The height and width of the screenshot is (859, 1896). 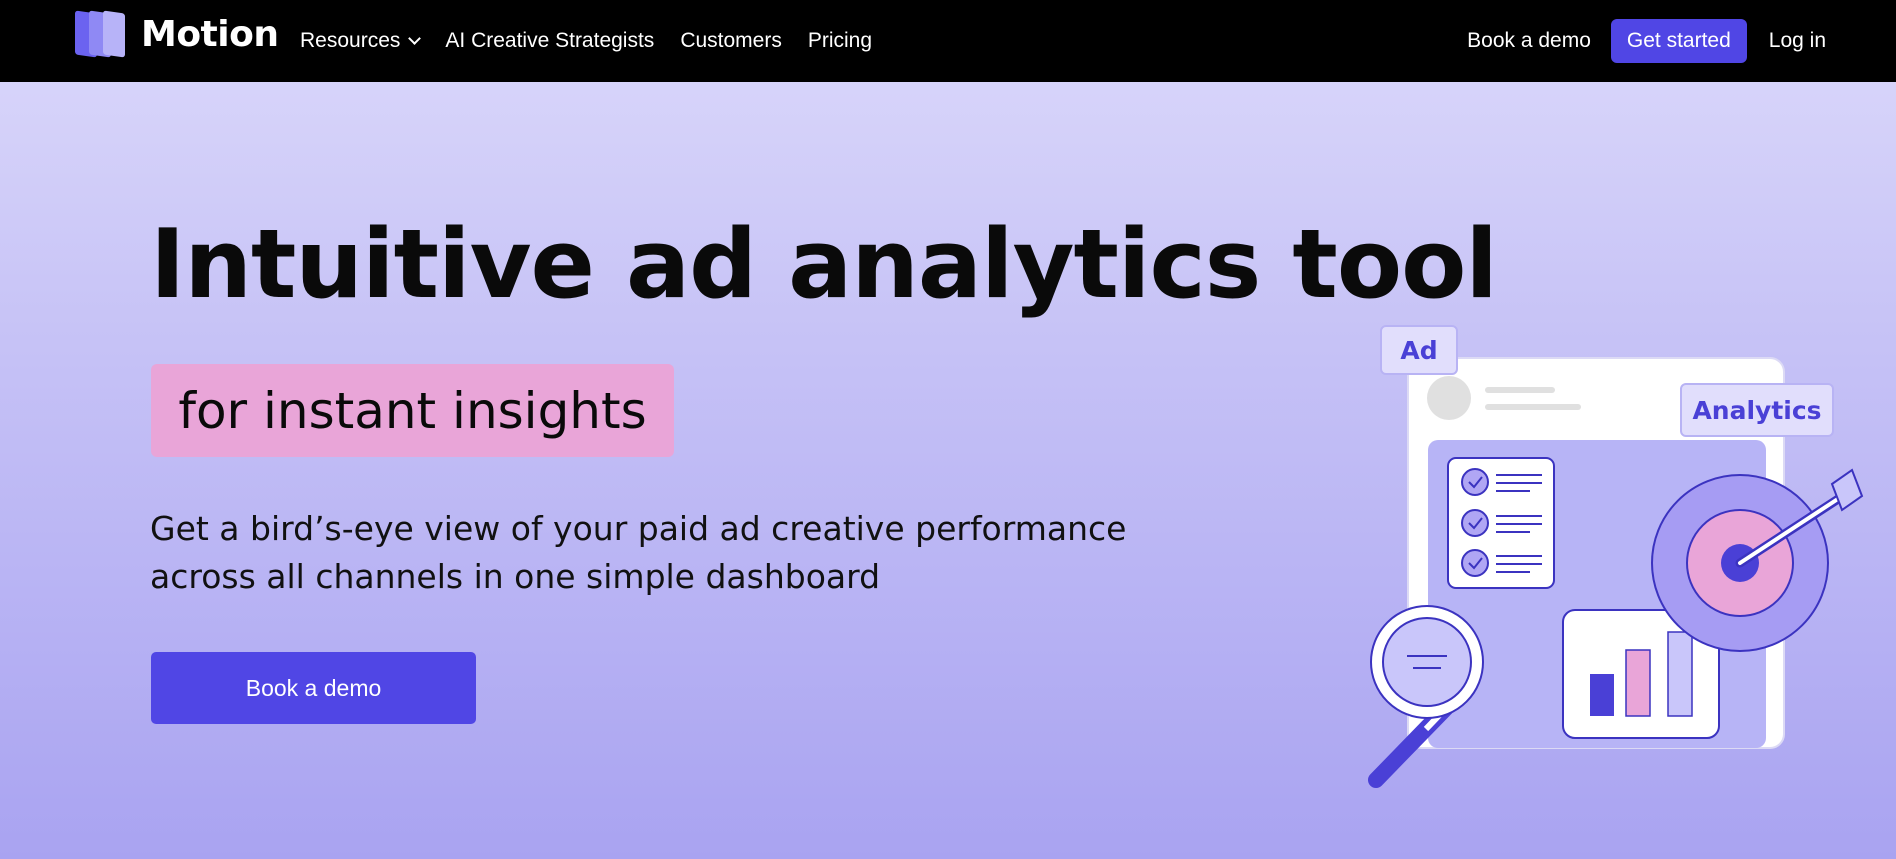 What do you see at coordinates (1678, 41) in the screenshot?
I see `get-started-button: Get started` at bounding box center [1678, 41].